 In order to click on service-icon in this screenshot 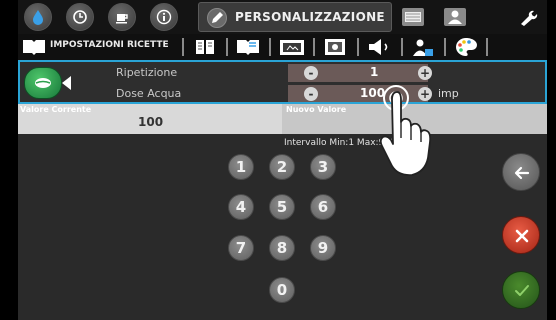, I will do `click(455, 17)`.